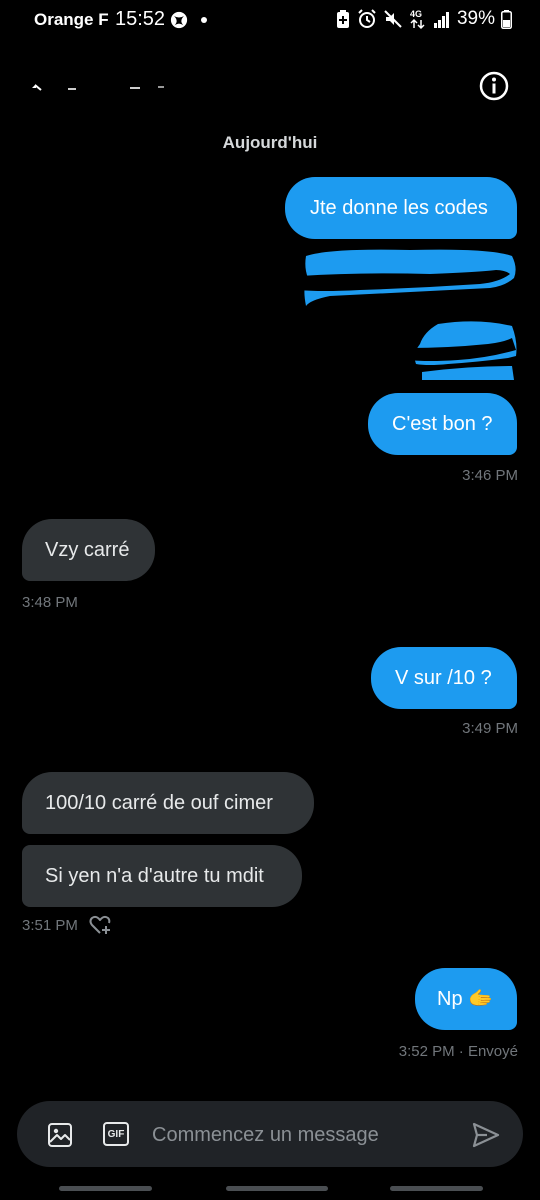 This screenshot has width=540, height=1200. I want to click on battery-icon, so click(506, 19).